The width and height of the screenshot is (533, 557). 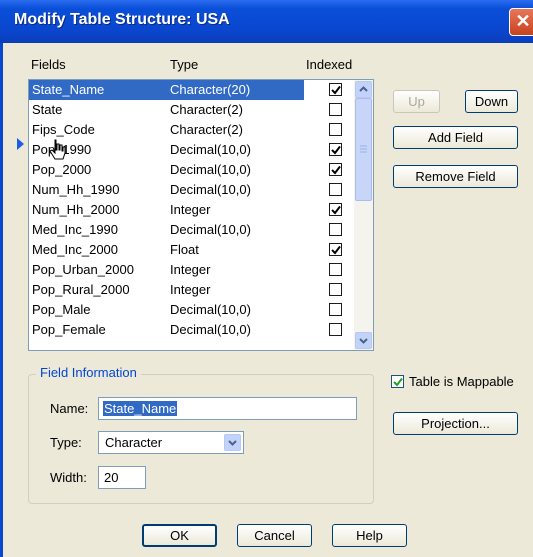 What do you see at coordinates (455, 137) in the screenshot?
I see `add-field-button: Add Field` at bounding box center [455, 137].